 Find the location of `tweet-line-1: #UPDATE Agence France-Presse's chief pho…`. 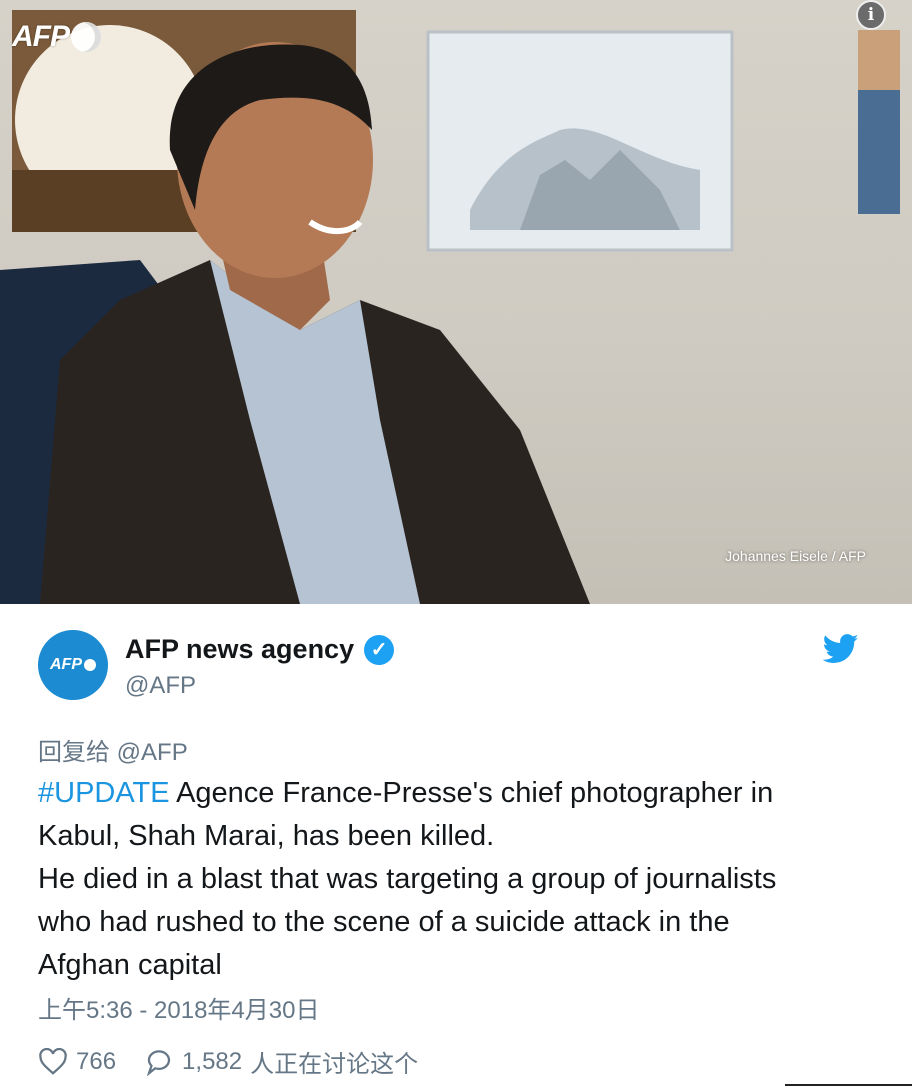

tweet-line-1: #UPDATE Agence France-Presse's chief pho… is located at coordinates (458, 793).